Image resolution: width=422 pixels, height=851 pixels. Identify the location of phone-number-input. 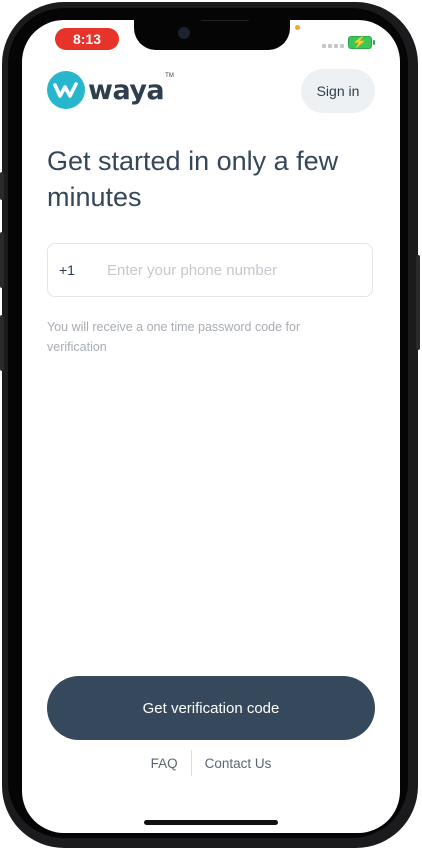
(232, 270).